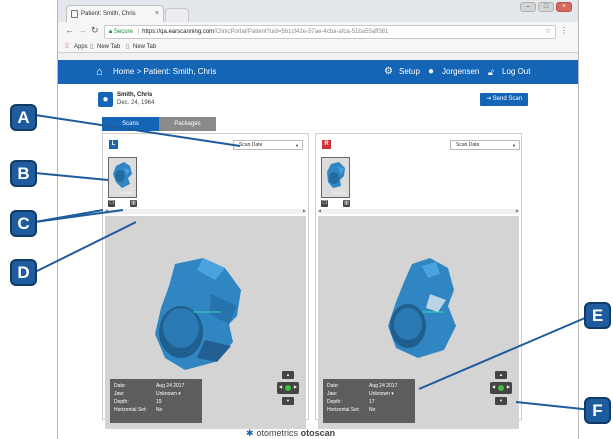 Image resolution: width=613 pixels, height=439 pixels. What do you see at coordinates (159, 402) in the screenshot?
I see `info-depth-value: 19` at bounding box center [159, 402].